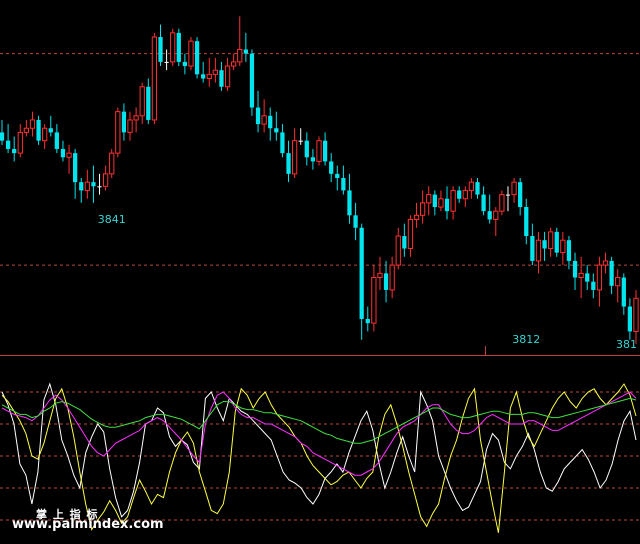  Describe the element at coordinates (526, 340) in the screenshot. I see `price-annotation: 3812` at that location.